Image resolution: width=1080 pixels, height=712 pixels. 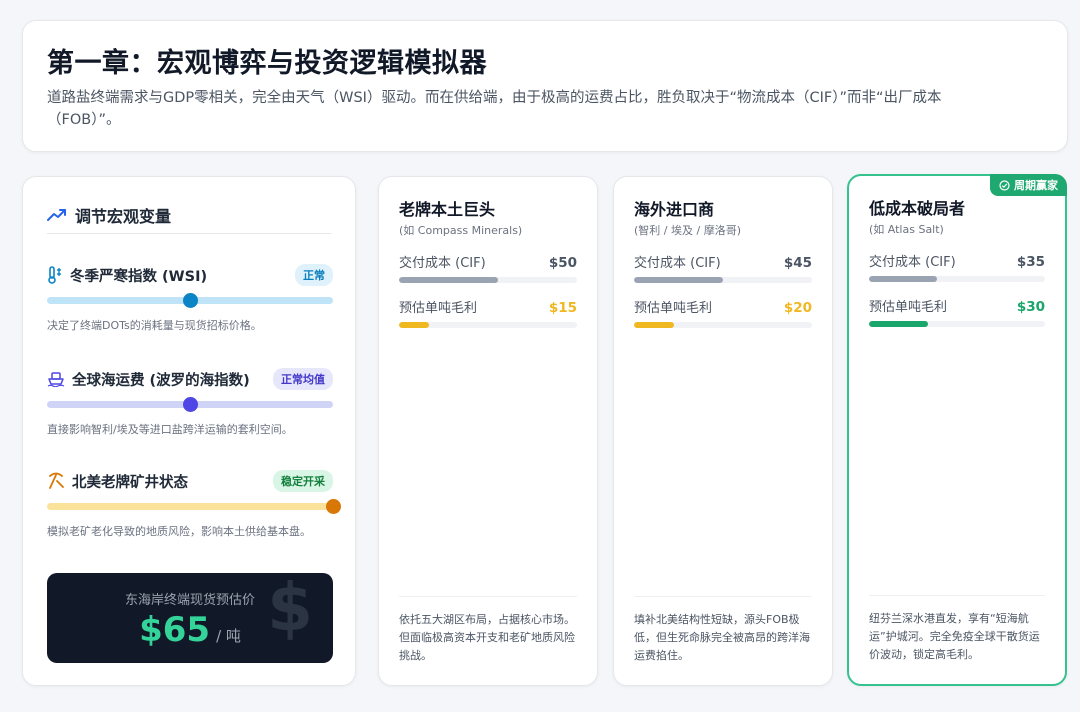 What do you see at coordinates (917, 208) in the screenshot?
I see `company-name: 低成本破局者` at bounding box center [917, 208].